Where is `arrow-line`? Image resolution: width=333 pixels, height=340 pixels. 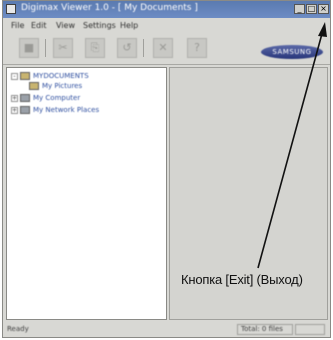
arrow-line is located at coordinates (290, 149).